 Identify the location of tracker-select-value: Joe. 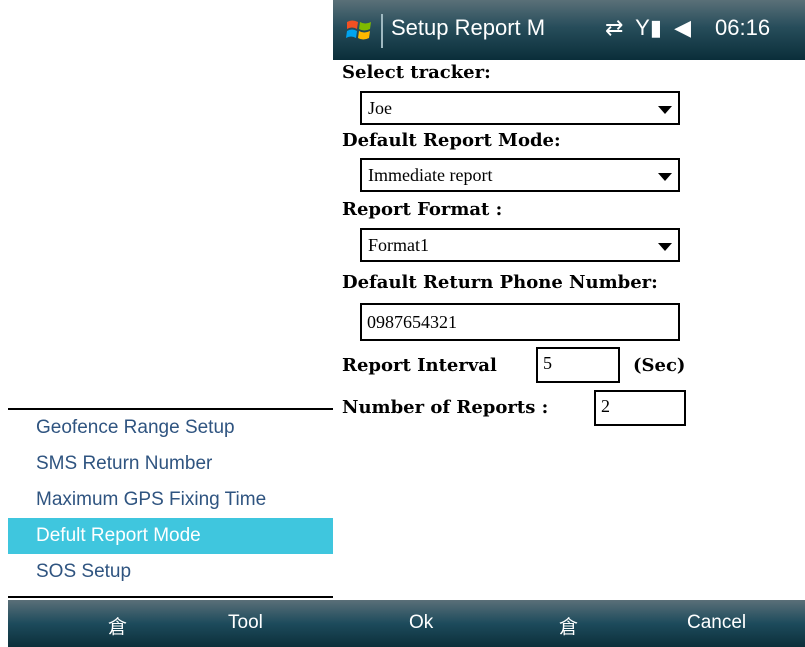
(380, 108).